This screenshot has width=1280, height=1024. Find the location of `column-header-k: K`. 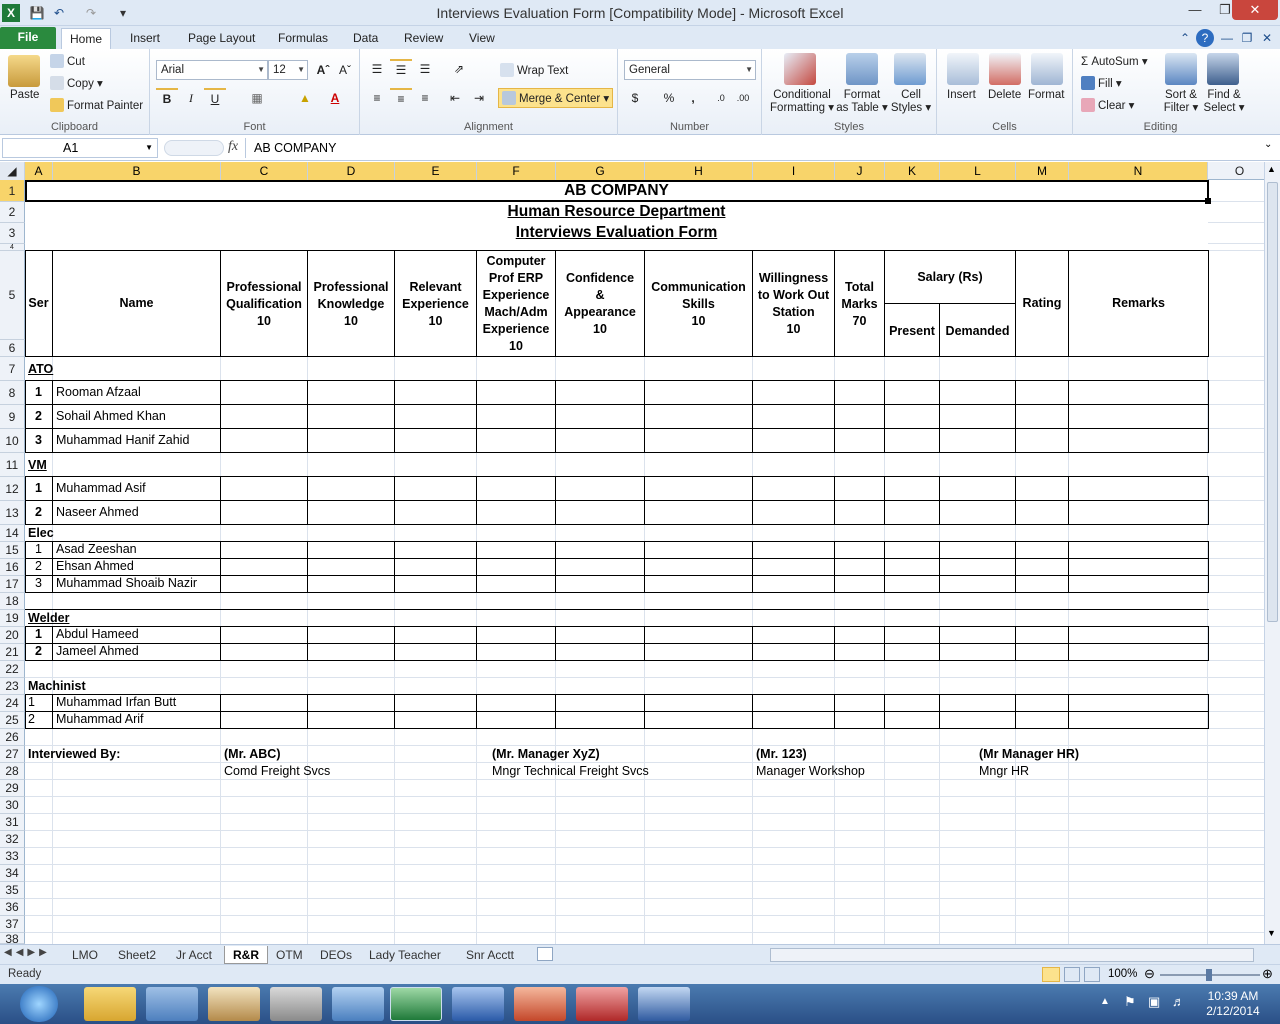

column-header-k: K is located at coordinates (912, 171).